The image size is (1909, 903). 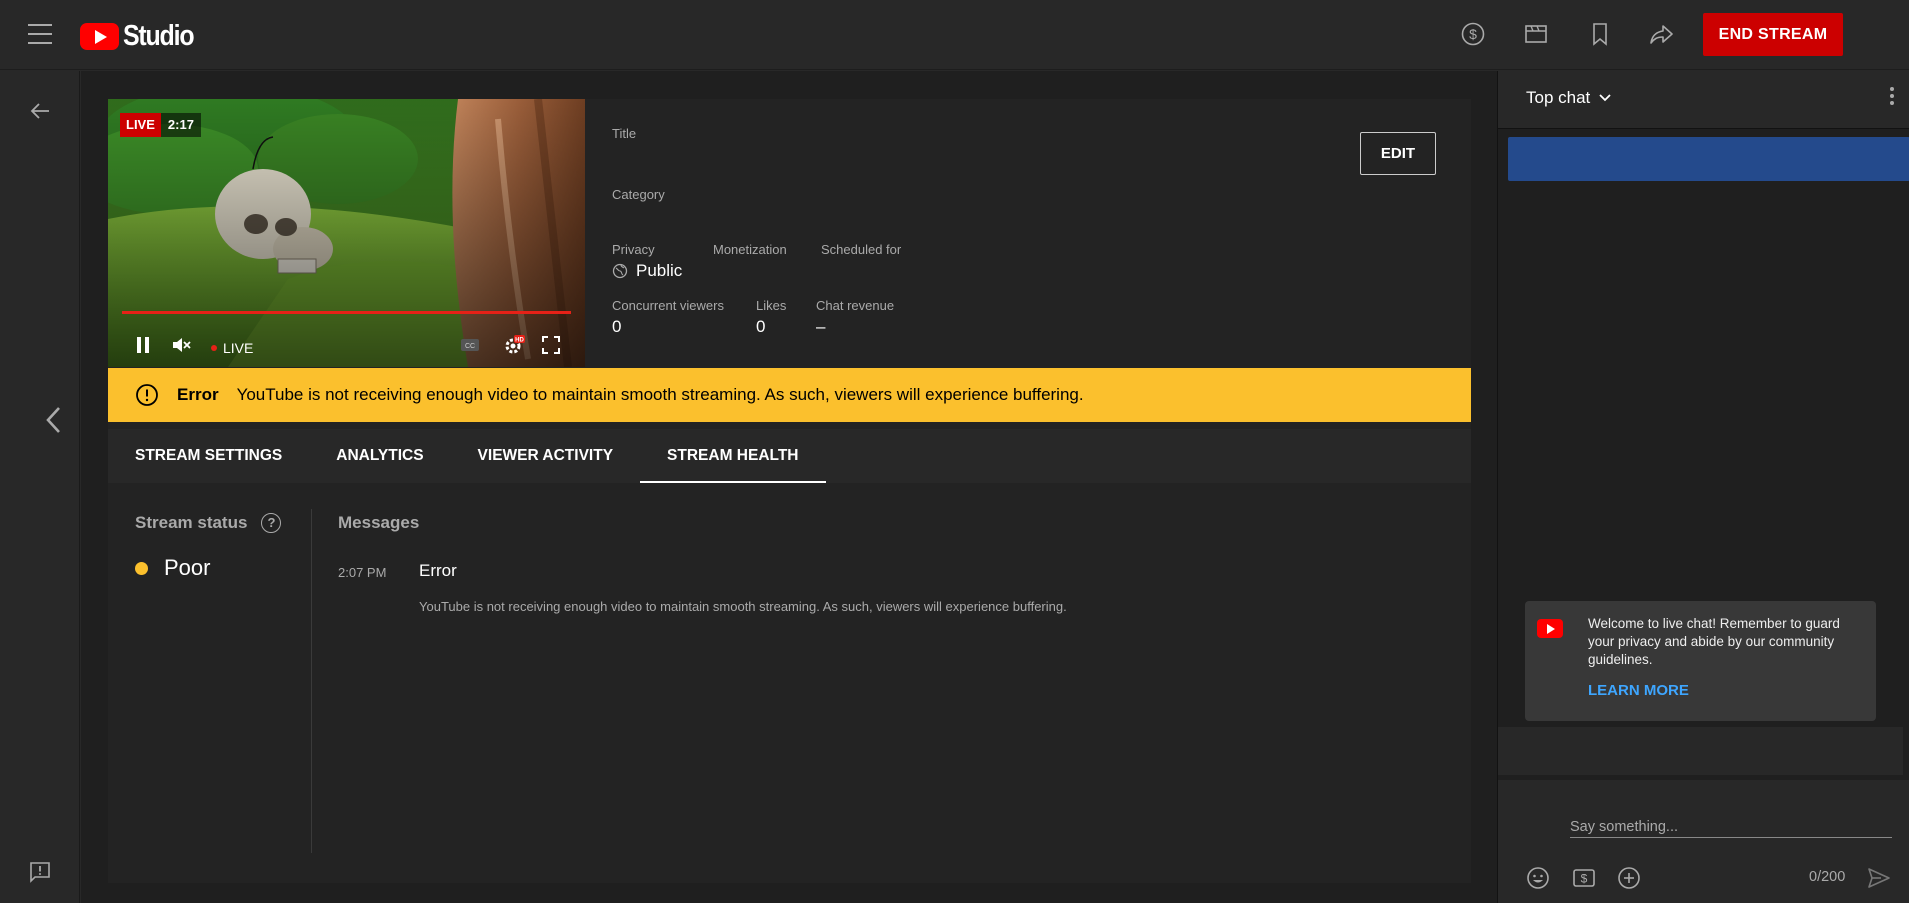 I want to click on more-options-icon, so click(x=1892, y=97).